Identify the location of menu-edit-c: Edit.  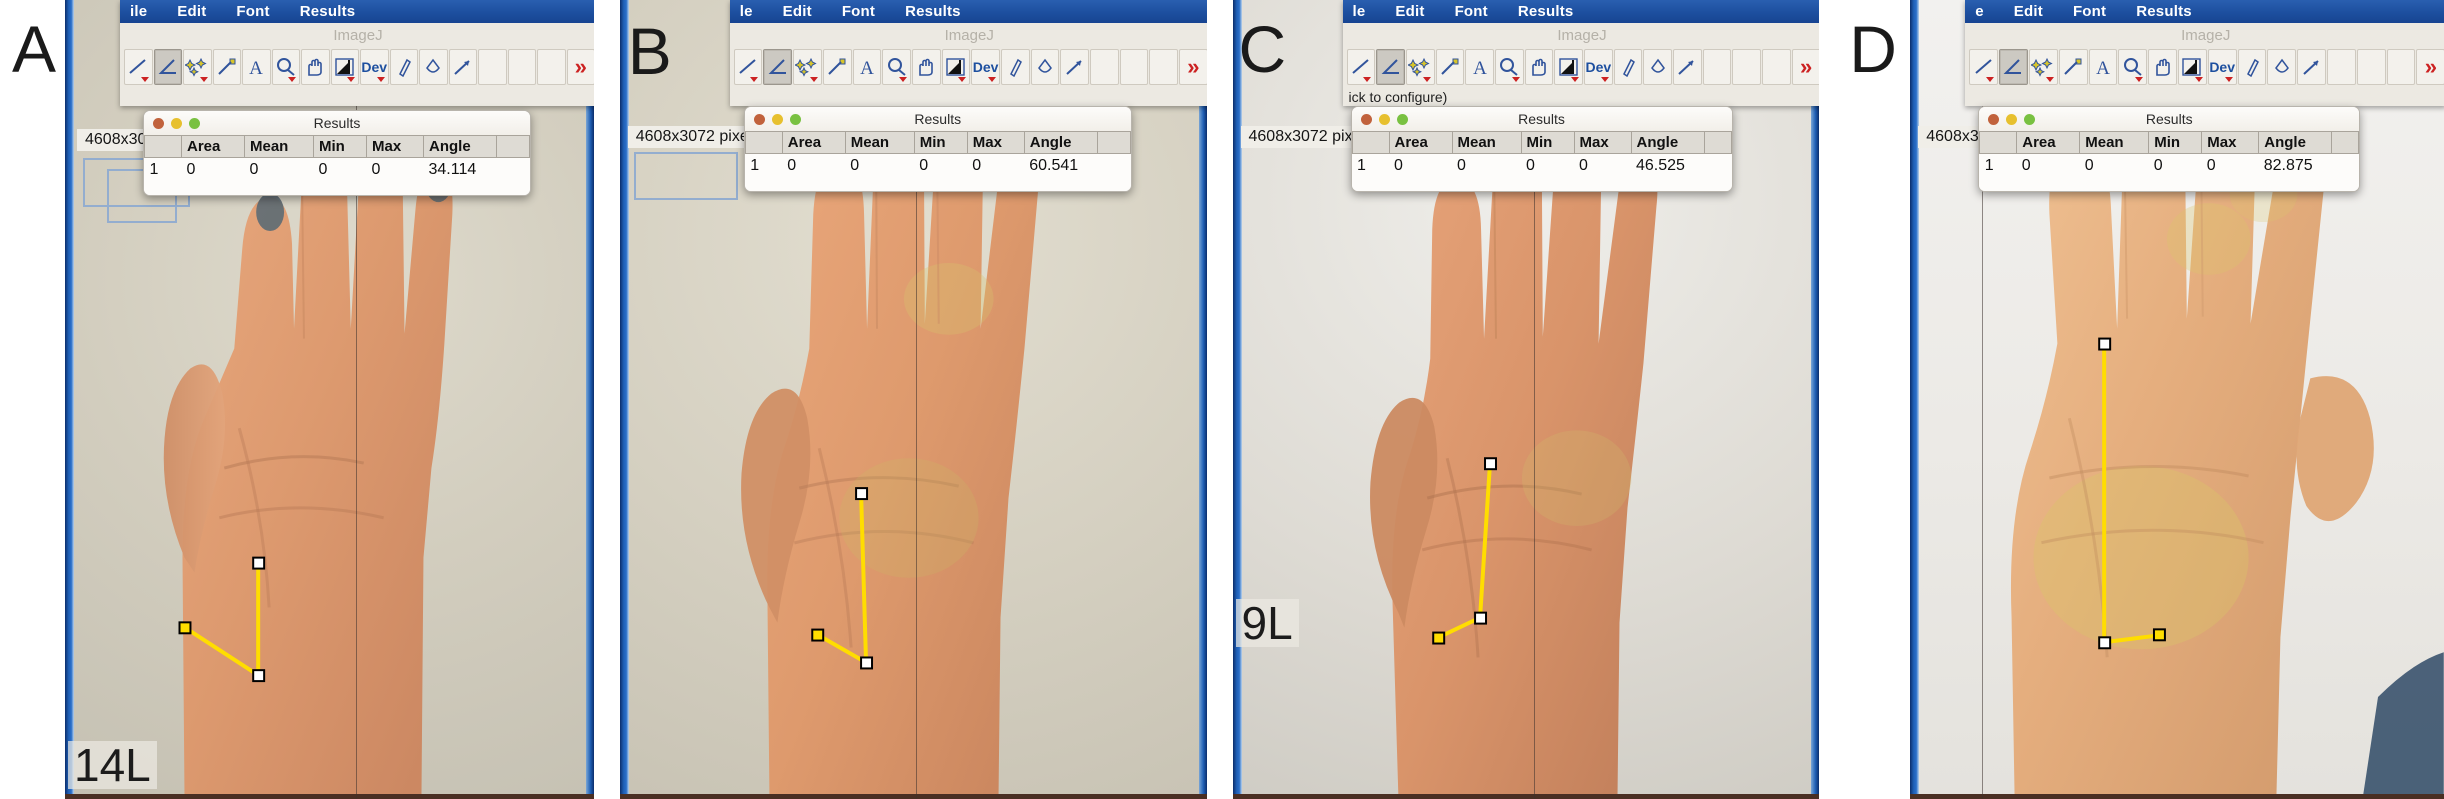
(1409, 11).